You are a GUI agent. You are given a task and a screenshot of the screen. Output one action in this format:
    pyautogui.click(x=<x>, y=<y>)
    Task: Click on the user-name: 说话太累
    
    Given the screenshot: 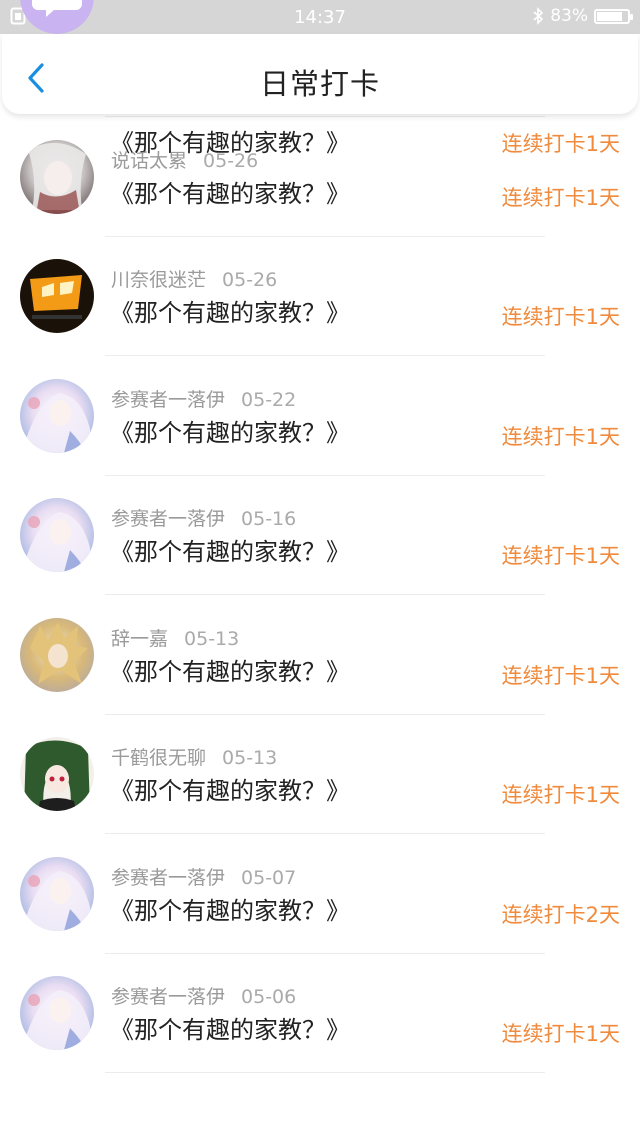 What is the action you would take?
    pyautogui.click(x=149, y=161)
    